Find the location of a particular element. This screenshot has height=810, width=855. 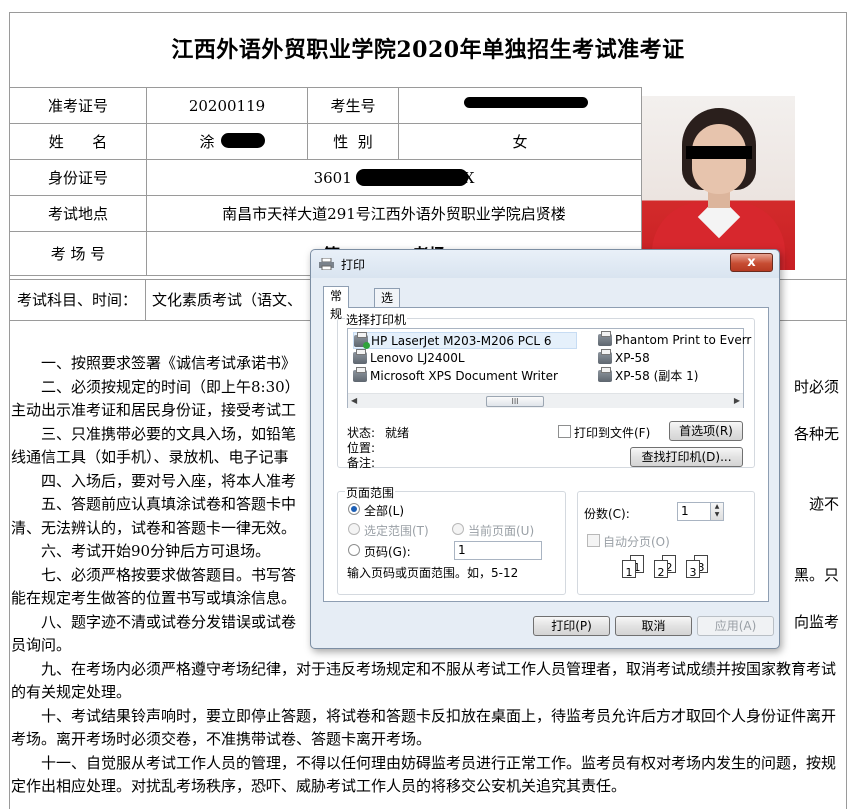

apply-button: 应用(A) is located at coordinates (735, 626).